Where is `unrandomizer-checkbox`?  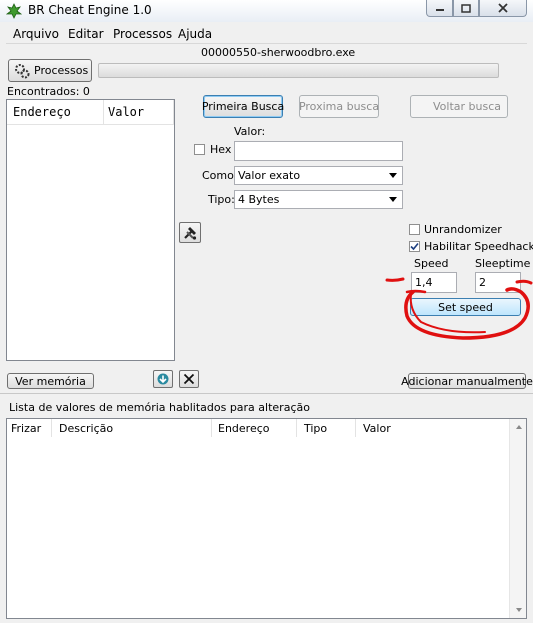 unrandomizer-checkbox is located at coordinates (414, 229).